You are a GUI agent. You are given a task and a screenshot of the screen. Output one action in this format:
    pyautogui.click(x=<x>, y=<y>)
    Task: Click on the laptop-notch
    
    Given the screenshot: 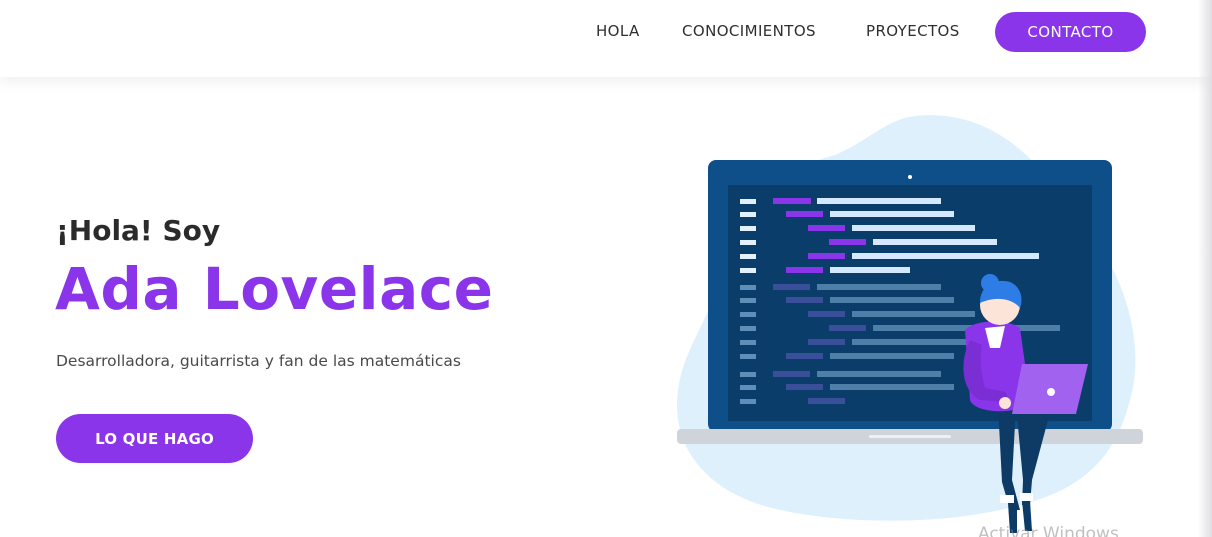 What is the action you would take?
    pyautogui.click(x=910, y=436)
    